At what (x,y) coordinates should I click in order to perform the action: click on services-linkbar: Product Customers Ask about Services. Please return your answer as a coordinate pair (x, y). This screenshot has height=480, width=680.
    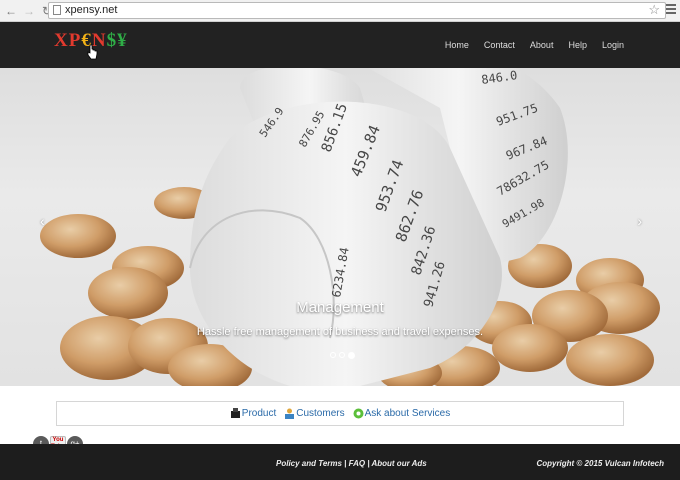
    Looking at the image, I should click on (340, 413).